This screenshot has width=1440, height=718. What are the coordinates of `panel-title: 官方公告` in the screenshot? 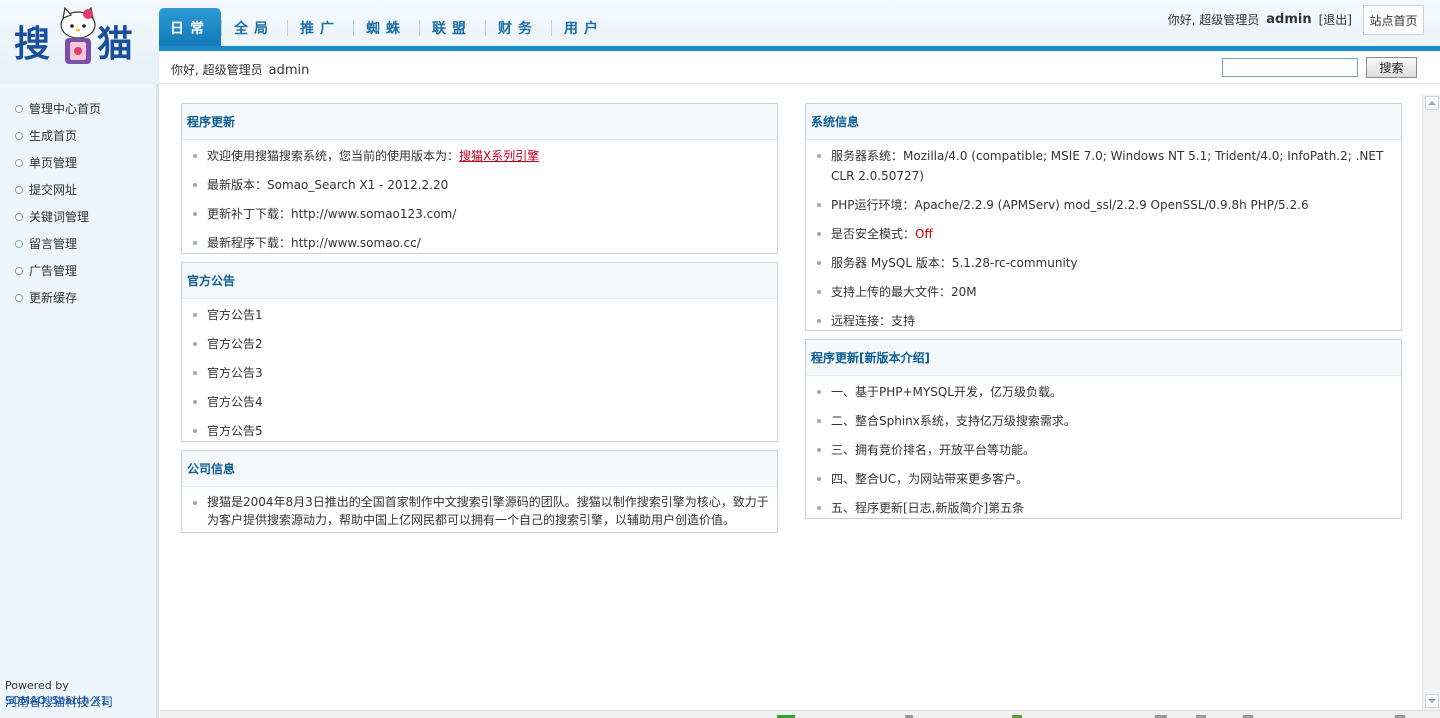 It's located at (479, 281).